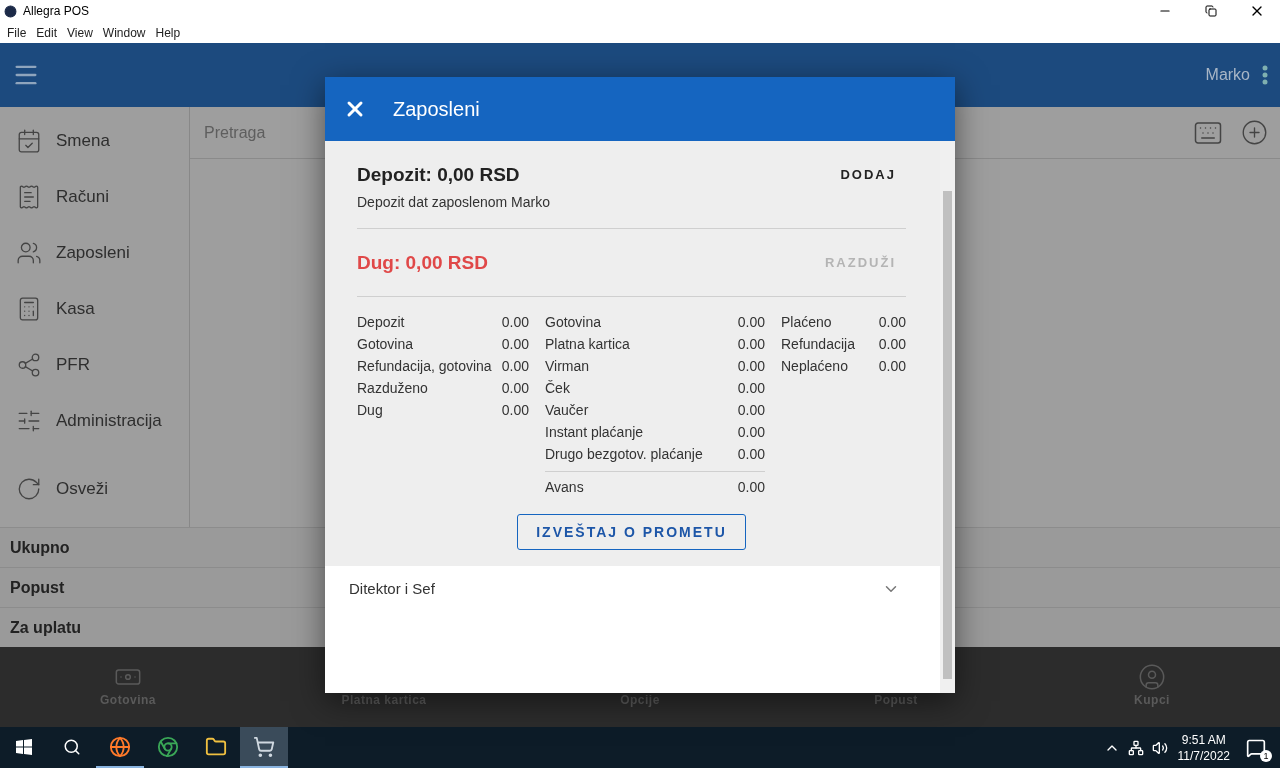  Describe the element at coordinates (587, 344) in the screenshot. I see `stat-label: Platna kartica` at that location.